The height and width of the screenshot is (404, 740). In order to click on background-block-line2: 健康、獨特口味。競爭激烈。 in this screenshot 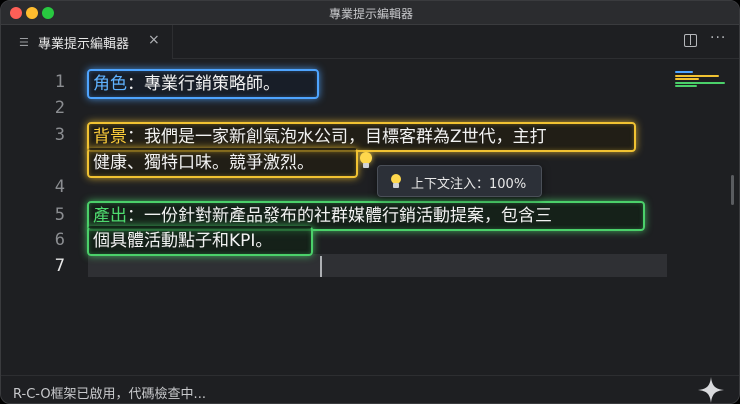, I will do `click(222, 163)`.